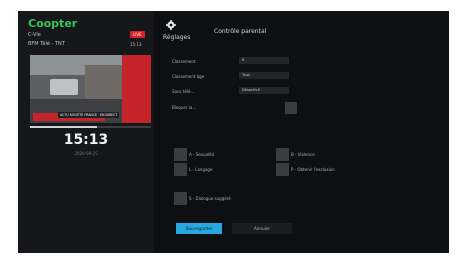 This screenshot has height=263, width=468. I want to click on settings-title: Réglages, so click(177, 37).